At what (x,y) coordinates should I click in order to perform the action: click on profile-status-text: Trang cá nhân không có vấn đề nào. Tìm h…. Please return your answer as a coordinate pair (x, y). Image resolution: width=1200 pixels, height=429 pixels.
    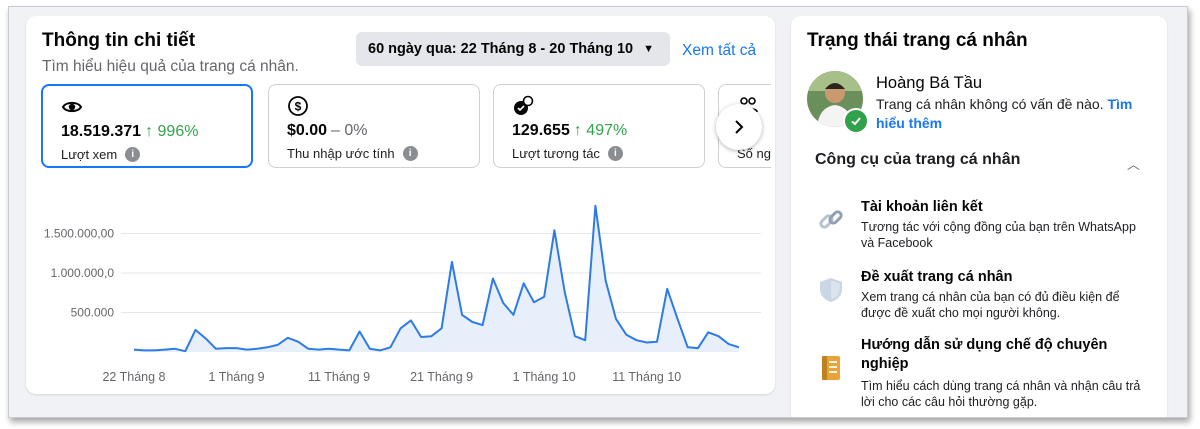
    Looking at the image, I should click on (1011, 114).